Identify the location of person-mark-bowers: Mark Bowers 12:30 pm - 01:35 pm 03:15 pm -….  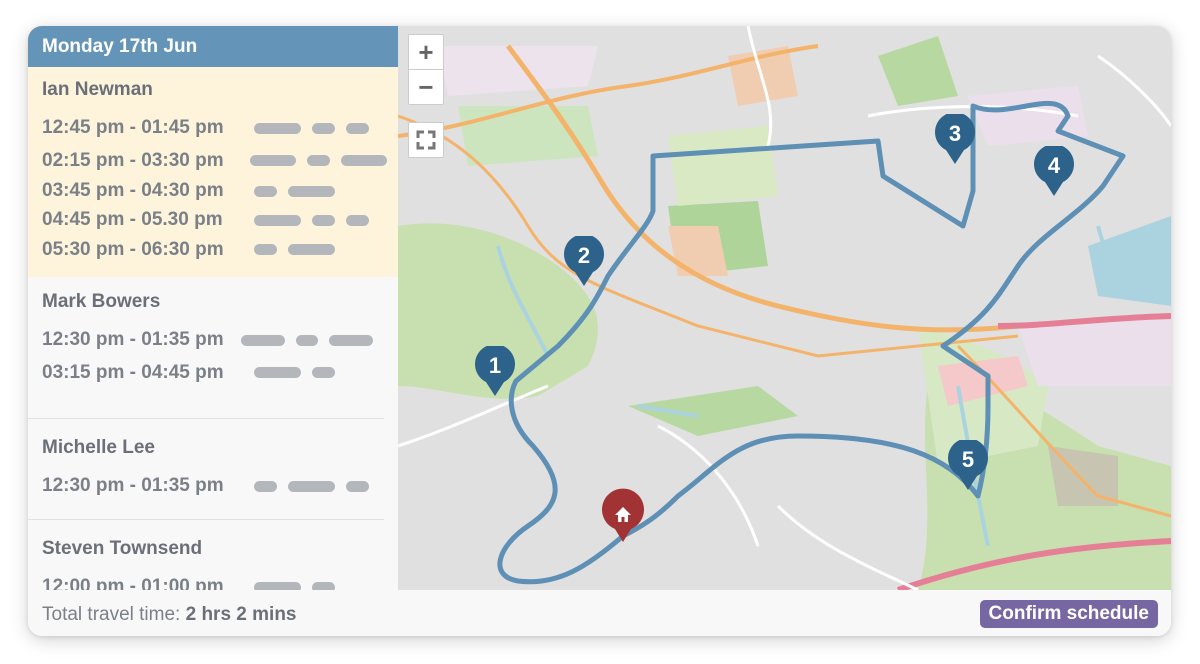
(206, 348).